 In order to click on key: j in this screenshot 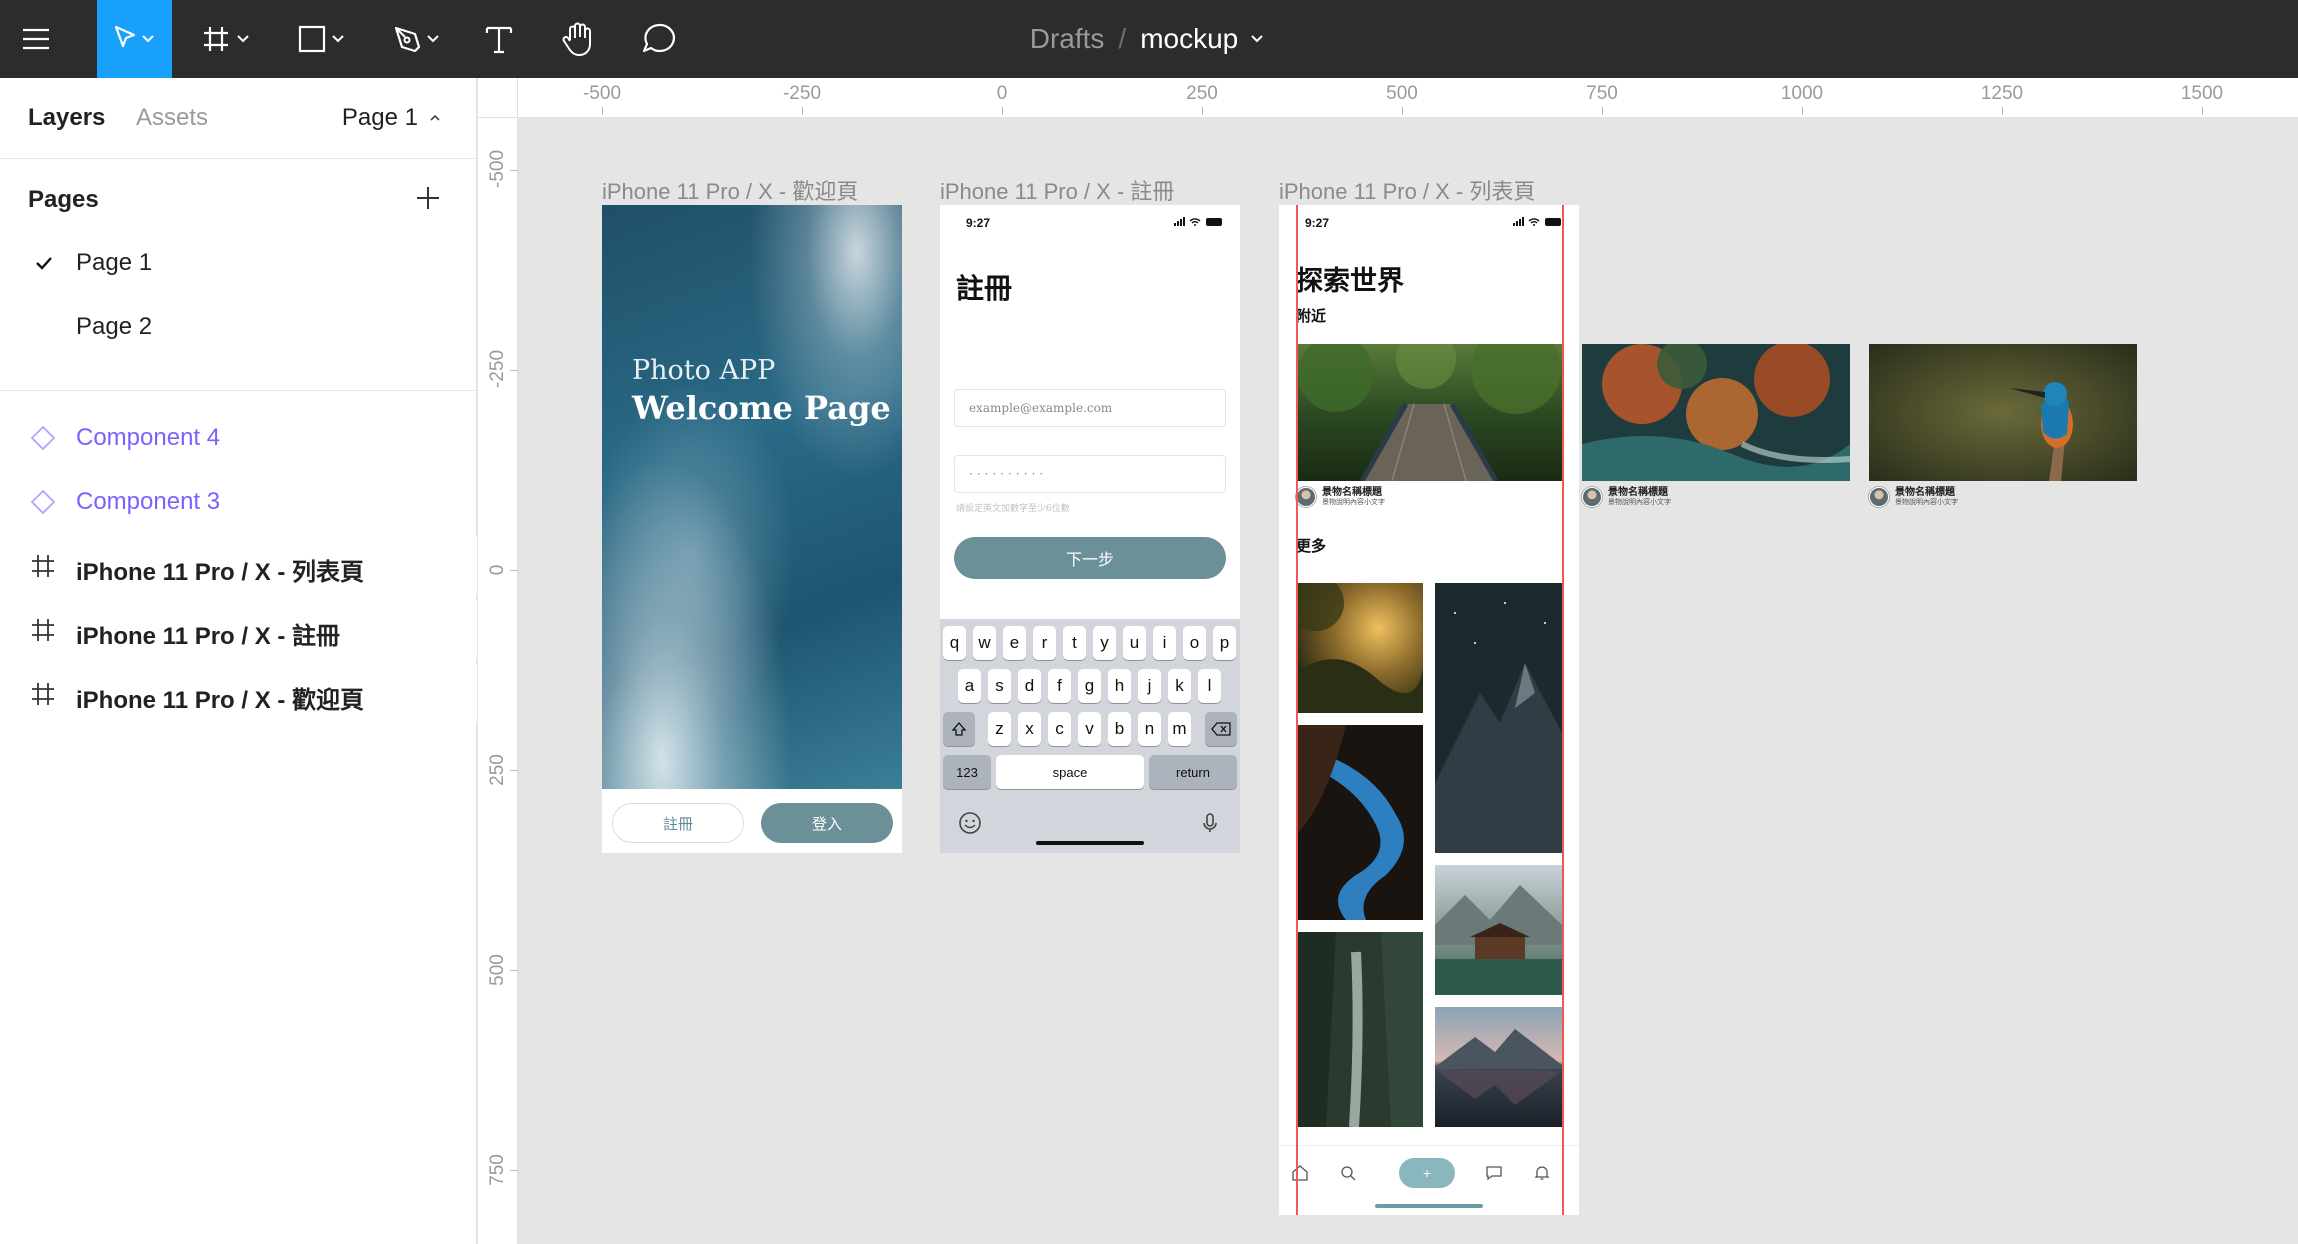, I will do `click(1149, 686)`.